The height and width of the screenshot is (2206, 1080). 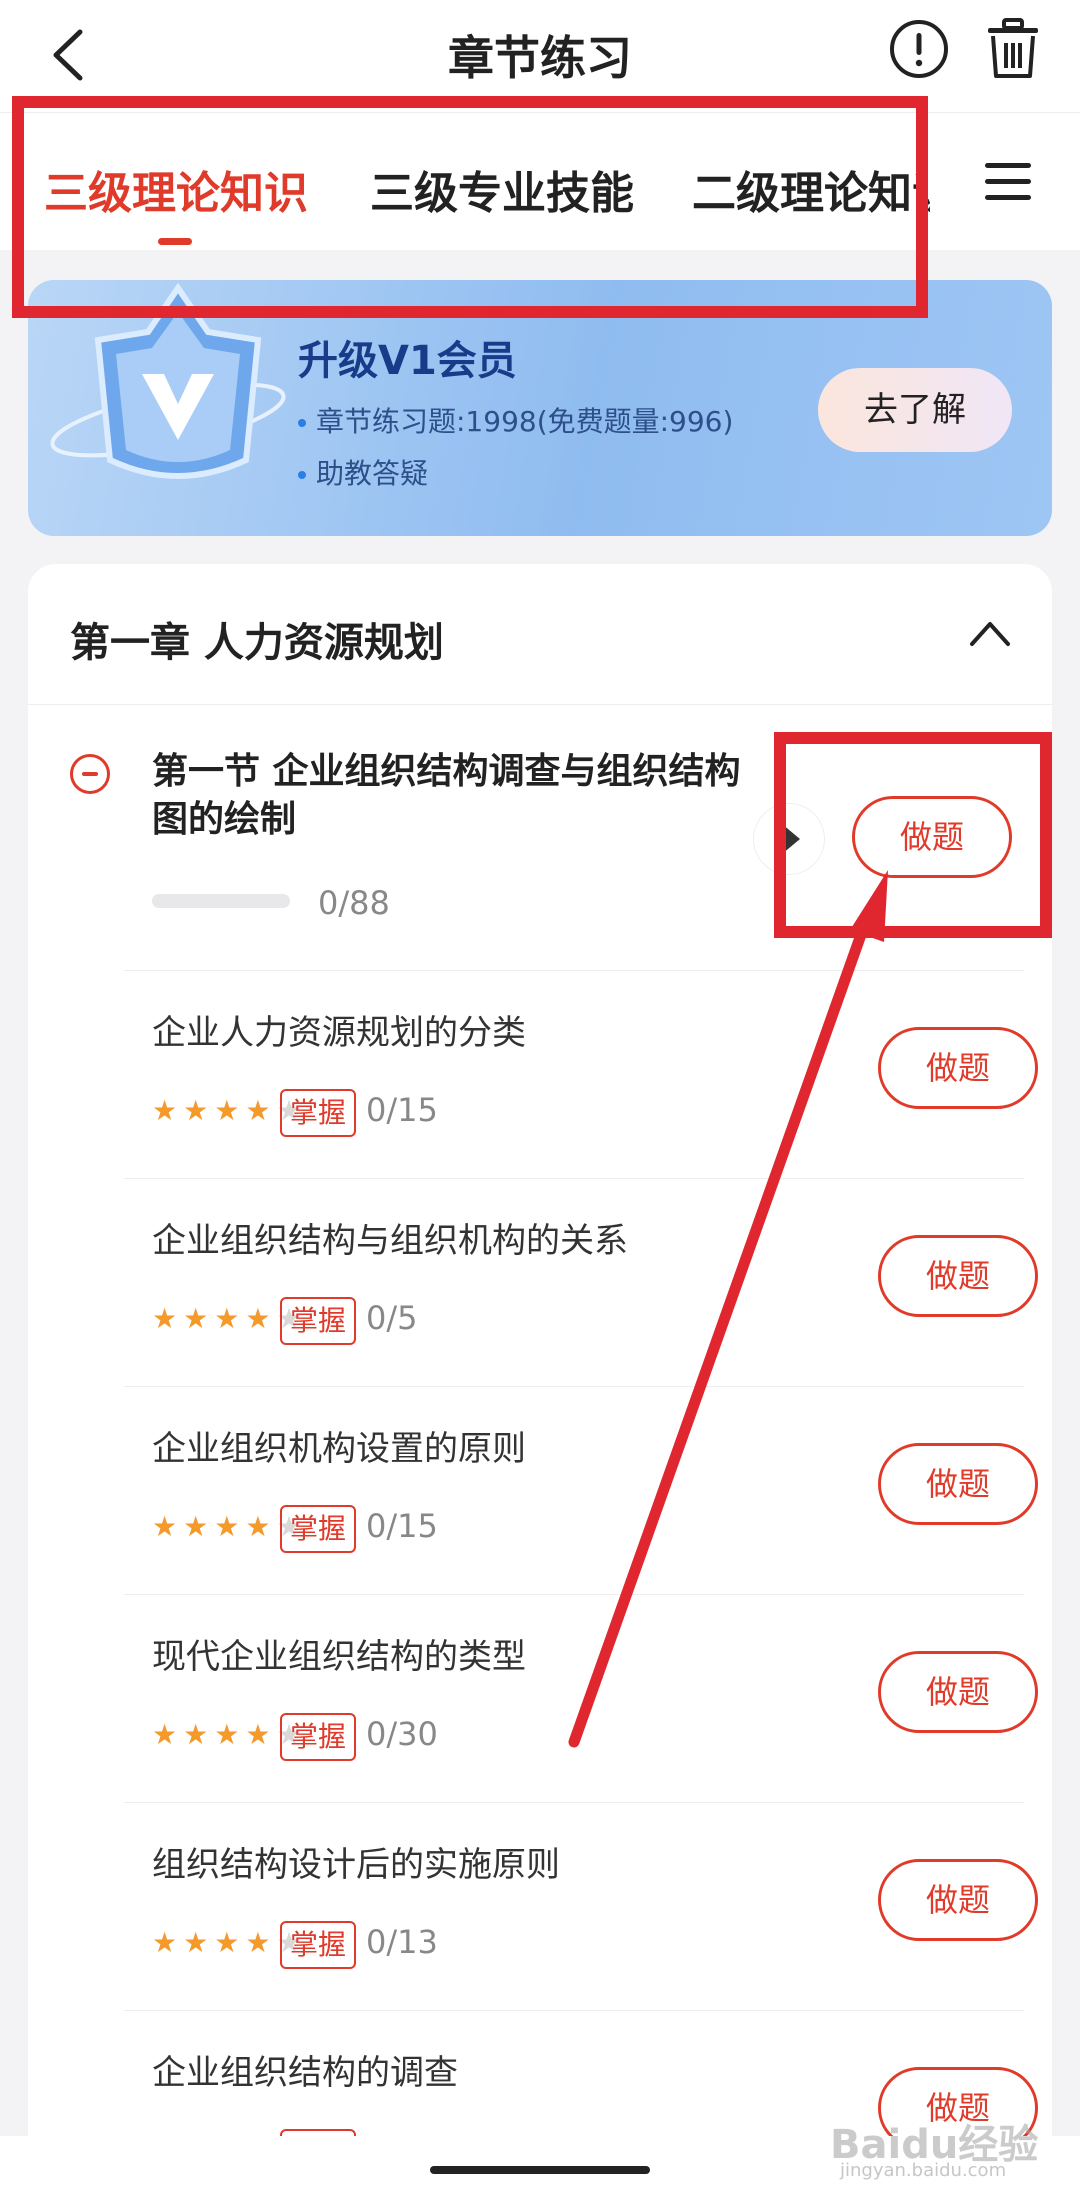 What do you see at coordinates (502, 189) in the screenshot?
I see `tab-level3-skills: 三级专业技能` at bounding box center [502, 189].